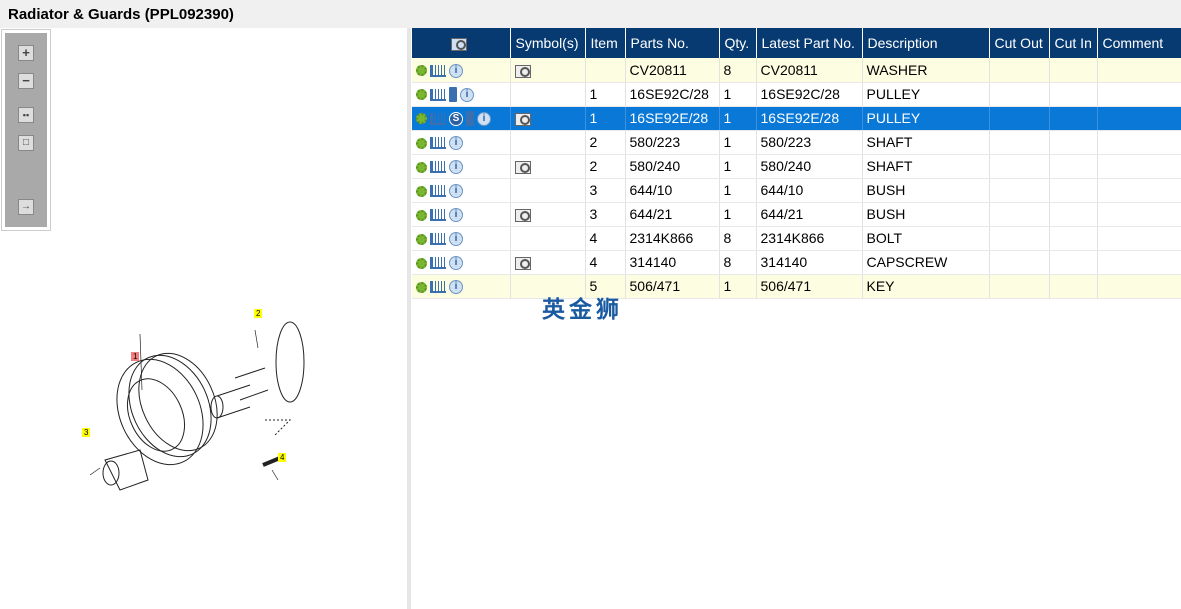 The height and width of the screenshot is (609, 1181). What do you see at coordinates (197, 406) in the screenshot?
I see `parts-diagram` at bounding box center [197, 406].